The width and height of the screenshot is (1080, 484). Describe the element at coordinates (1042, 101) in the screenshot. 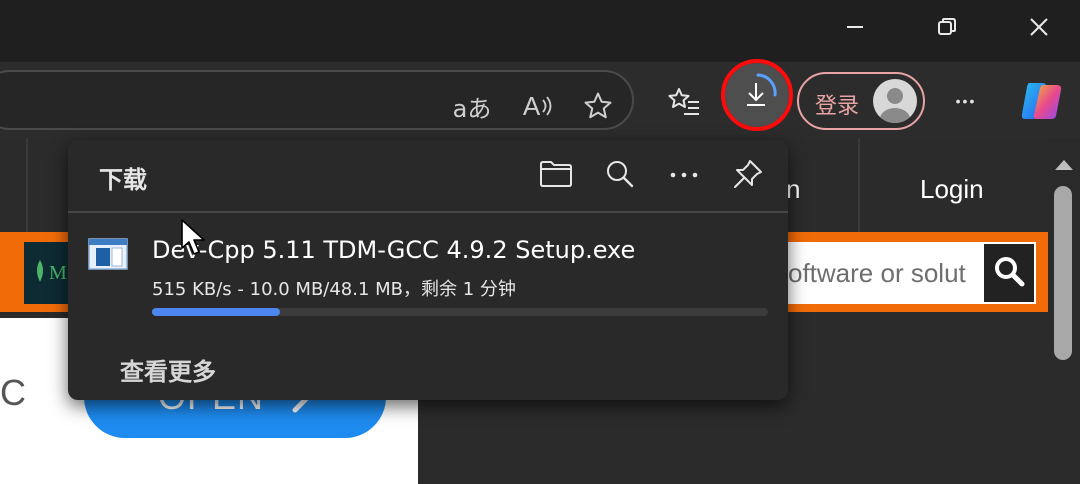

I see `copilot-icon` at that location.